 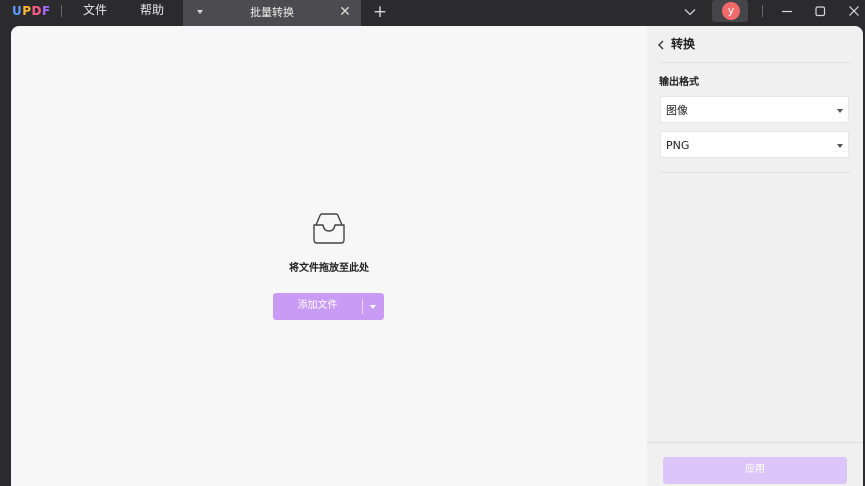 I want to click on subformat-select: PNG, so click(x=754, y=144).